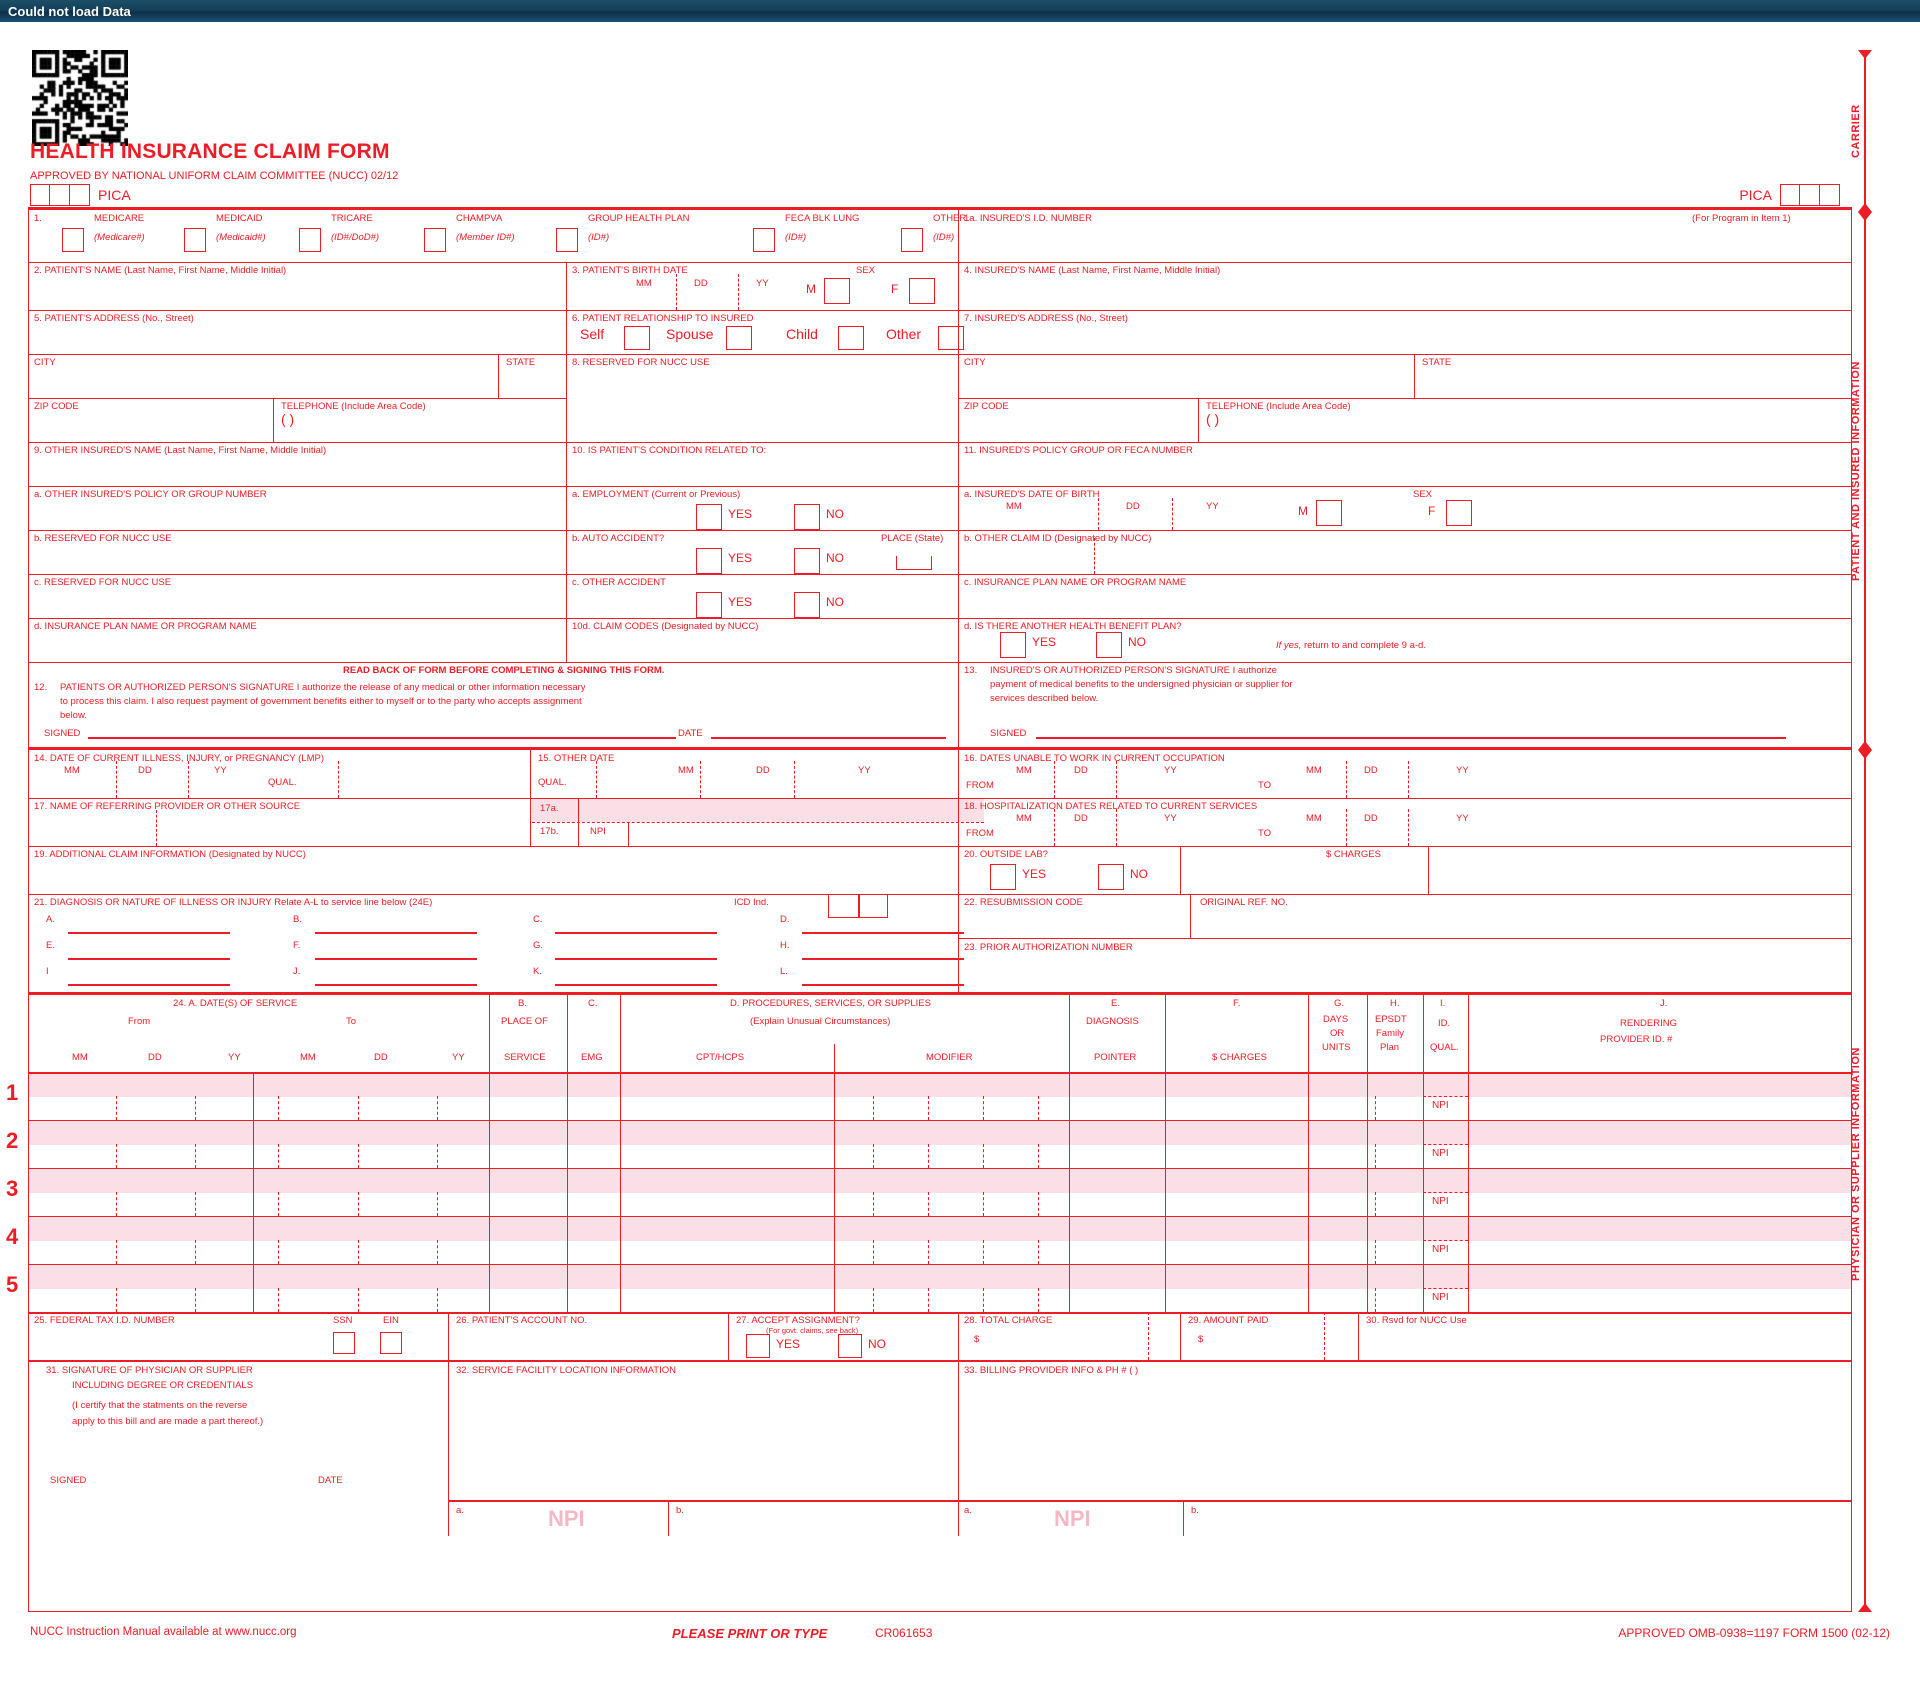 The width and height of the screenshot is (1920, 1704). What do you see at coordinates (1013, 645) in the screenshot?
I see `item-11d-yes-checkbox` at bounding box center [1013, 645].